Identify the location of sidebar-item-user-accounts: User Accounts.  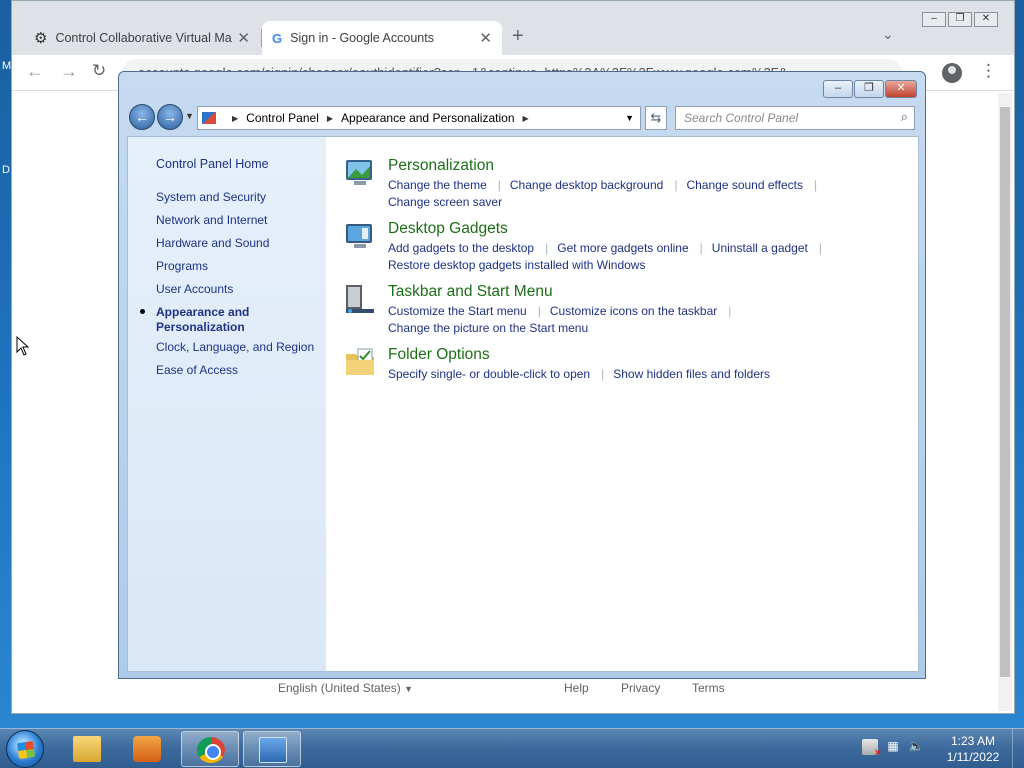
(194, 289).